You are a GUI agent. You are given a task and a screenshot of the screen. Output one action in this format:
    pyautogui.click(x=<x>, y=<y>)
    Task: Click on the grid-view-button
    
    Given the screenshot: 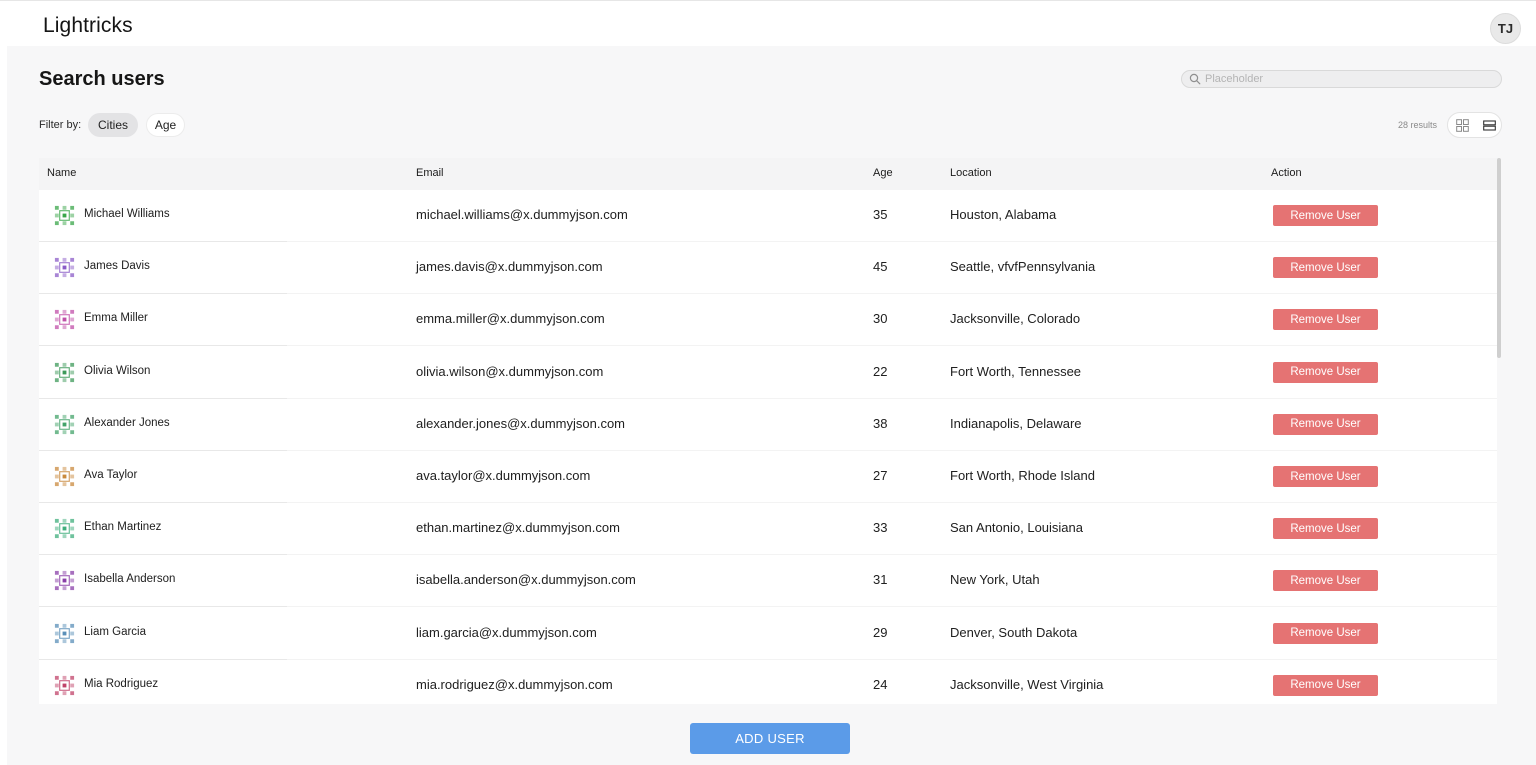 What is the action you would take?
    pyautogui.click(x=1462, y=125)
    